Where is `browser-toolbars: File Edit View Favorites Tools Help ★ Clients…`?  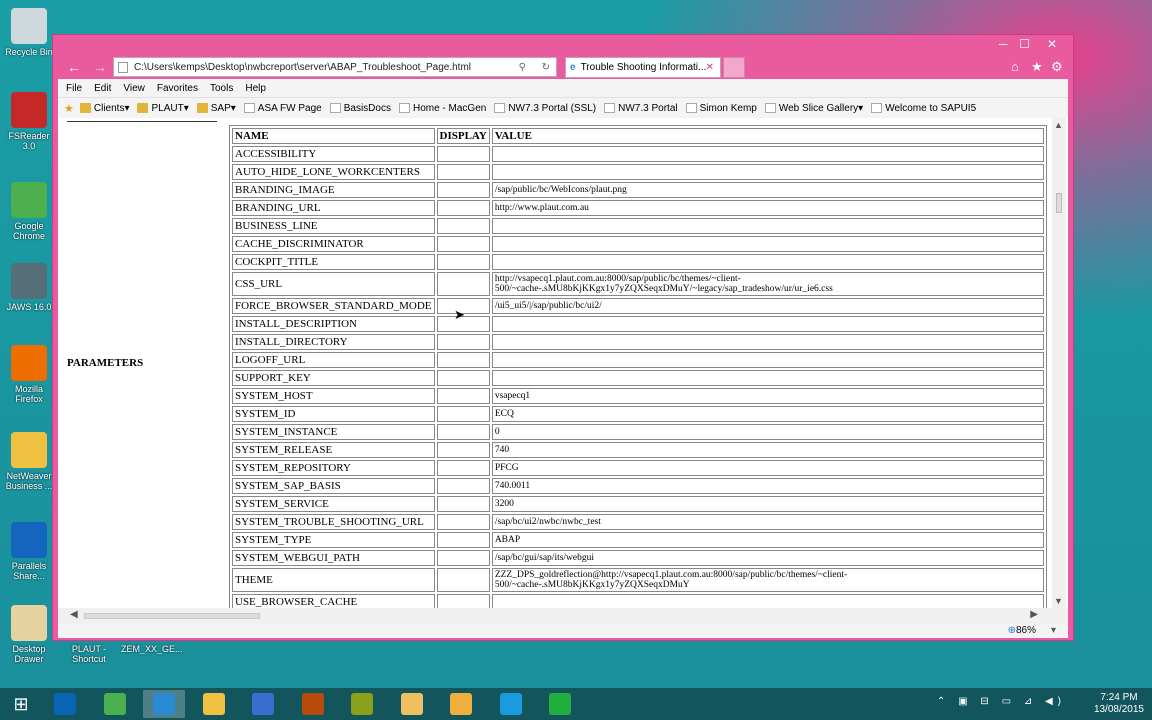
browser-toolbars: File Edit View Favorites Tools Help ★ Clients… is located at coordinates (563, 98).